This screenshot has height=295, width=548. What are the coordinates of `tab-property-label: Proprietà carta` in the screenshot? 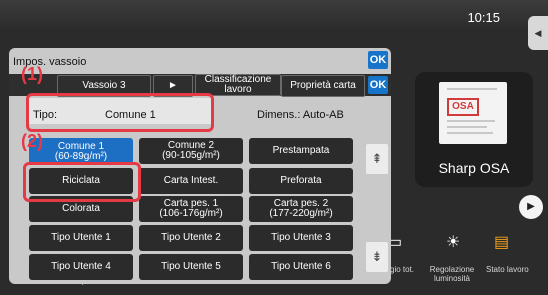 It's located at (323, 85).